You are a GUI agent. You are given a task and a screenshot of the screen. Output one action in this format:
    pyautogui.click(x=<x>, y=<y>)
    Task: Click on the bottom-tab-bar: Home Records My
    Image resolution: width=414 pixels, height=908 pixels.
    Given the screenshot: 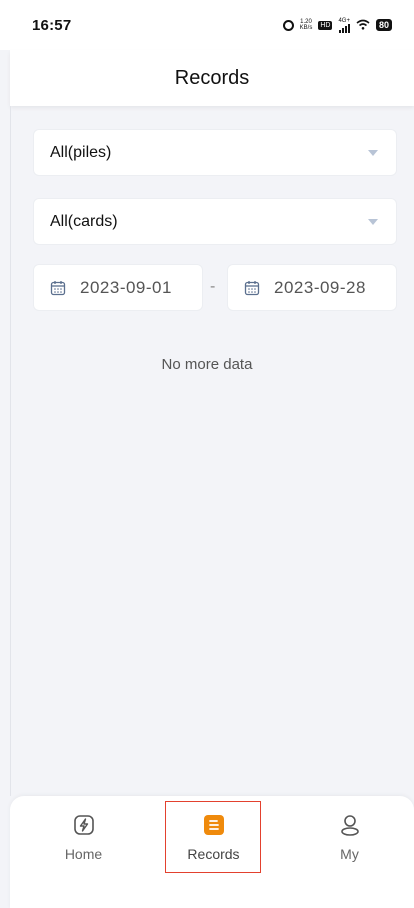 What is the action you would take?
    pyautogui.click(x=212, y=852)
    